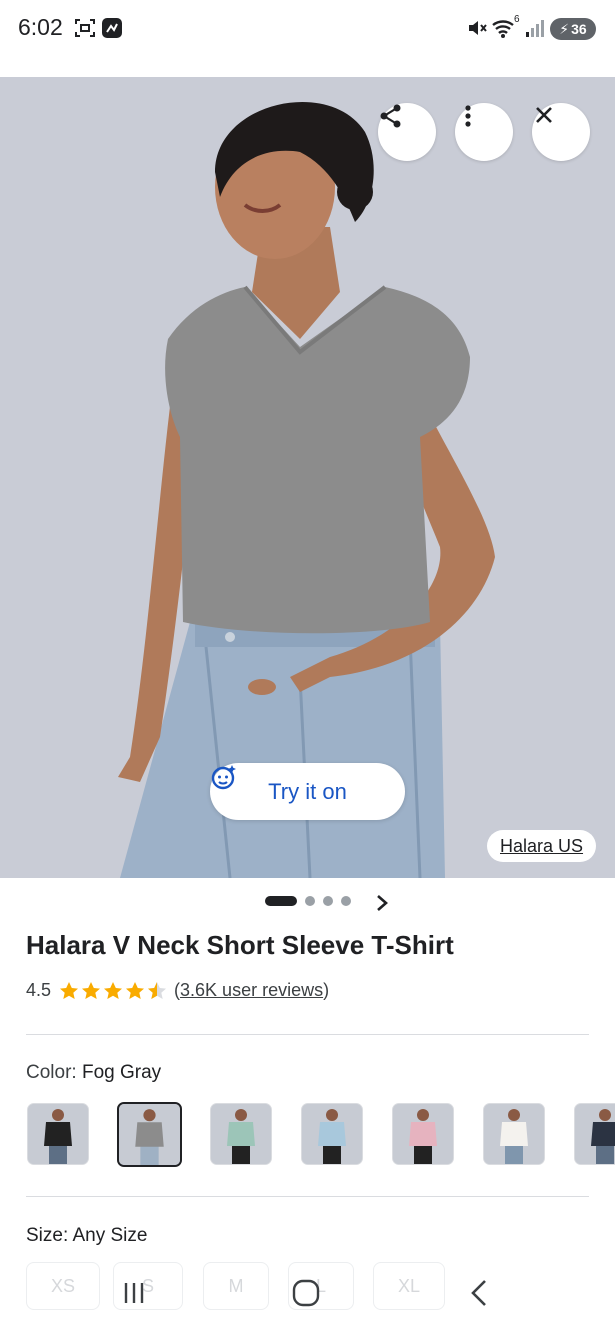 Image resolution: width=615 pixels, height=1333 pixels. Describe the element at coordinates (112, 28) in the screenshot. I see `app-notification-icon` at that location.